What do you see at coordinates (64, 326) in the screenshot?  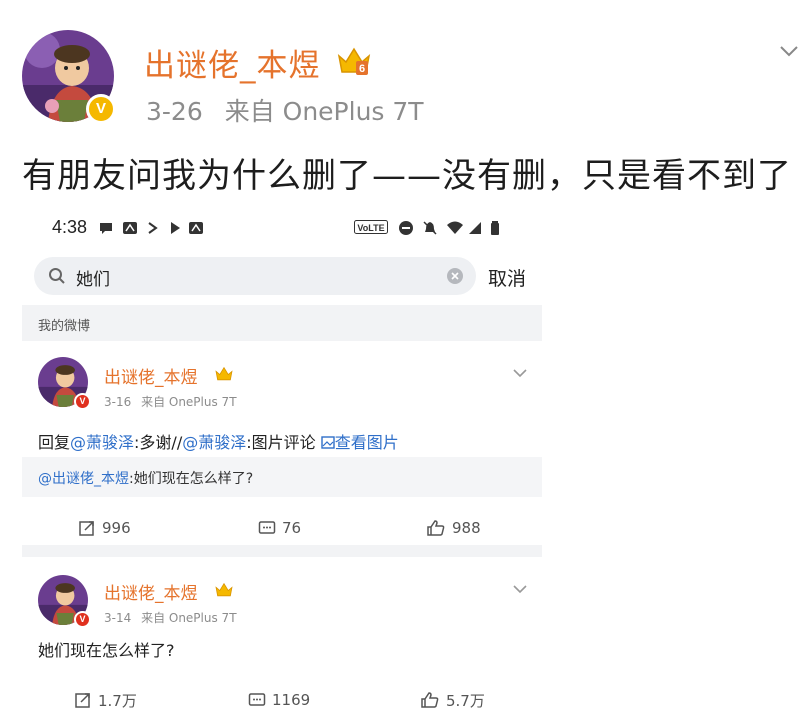 I see `section-label: 我的微博` at bounding box center [64, 326].